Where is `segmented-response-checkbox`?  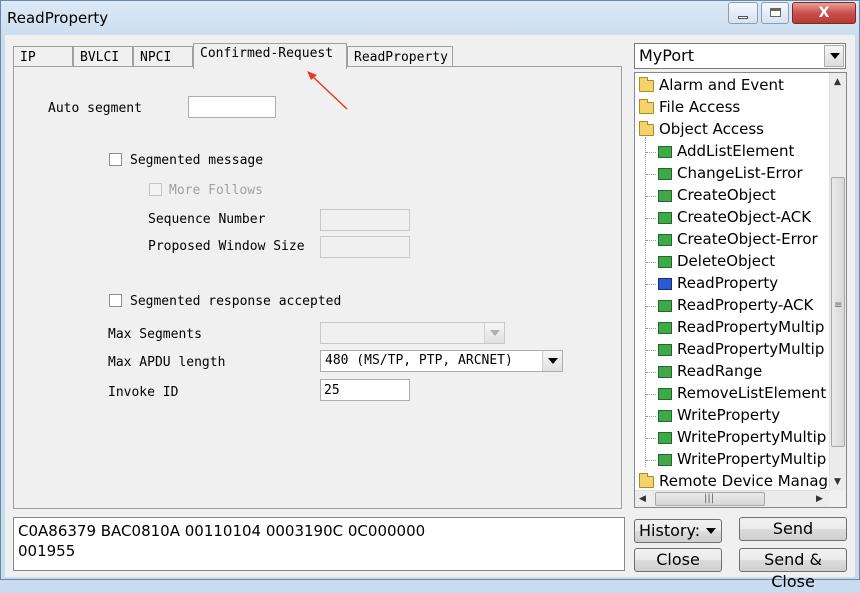 segmented-response-checkbox is located at coordinates (115, 300).